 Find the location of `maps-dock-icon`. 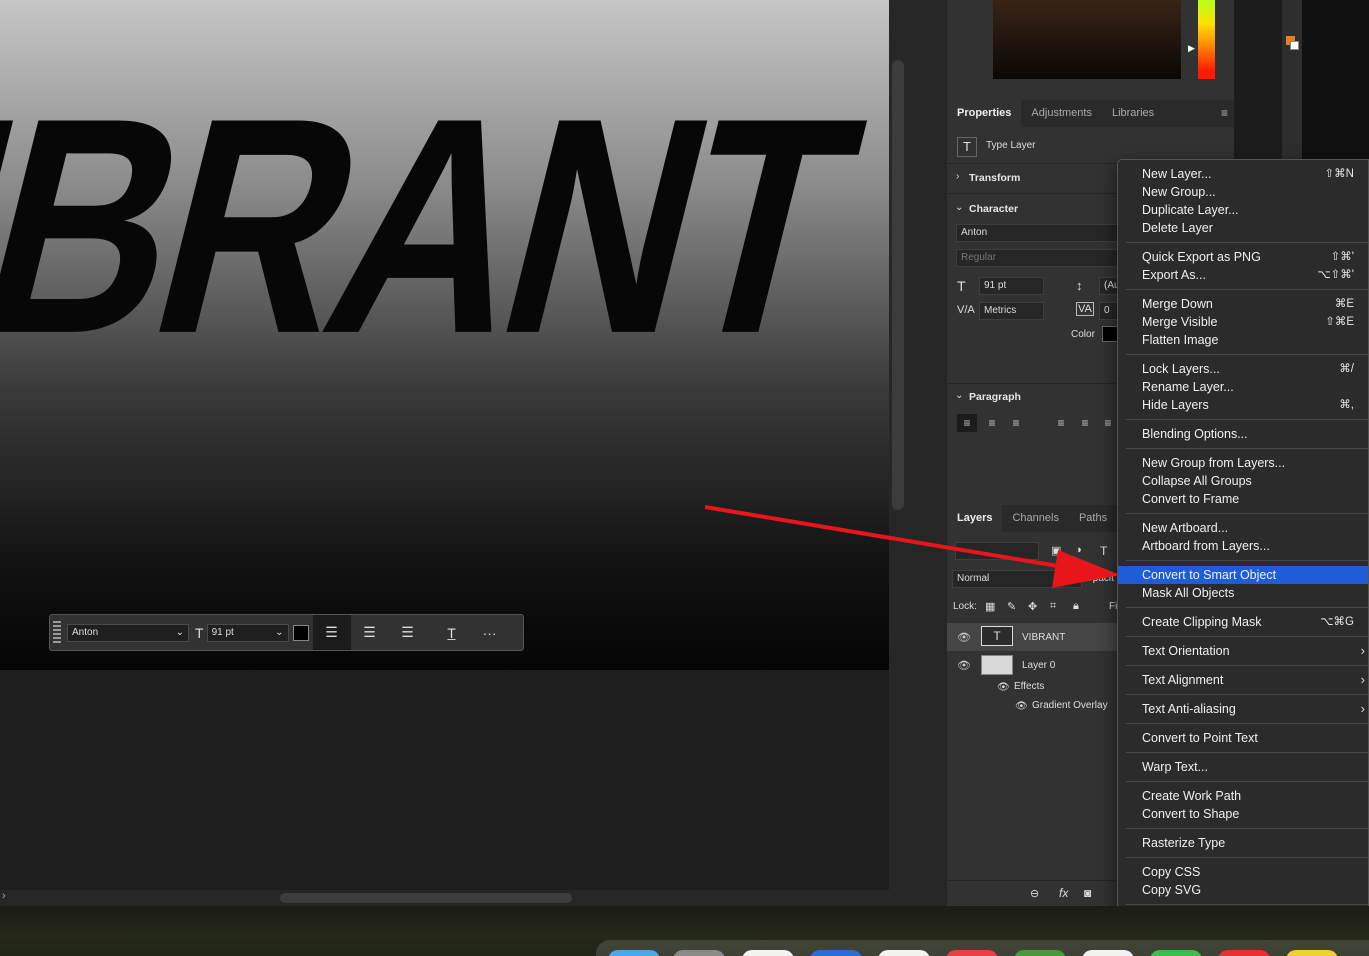

maps-dock-icon is located at coordinates (1040, 953).